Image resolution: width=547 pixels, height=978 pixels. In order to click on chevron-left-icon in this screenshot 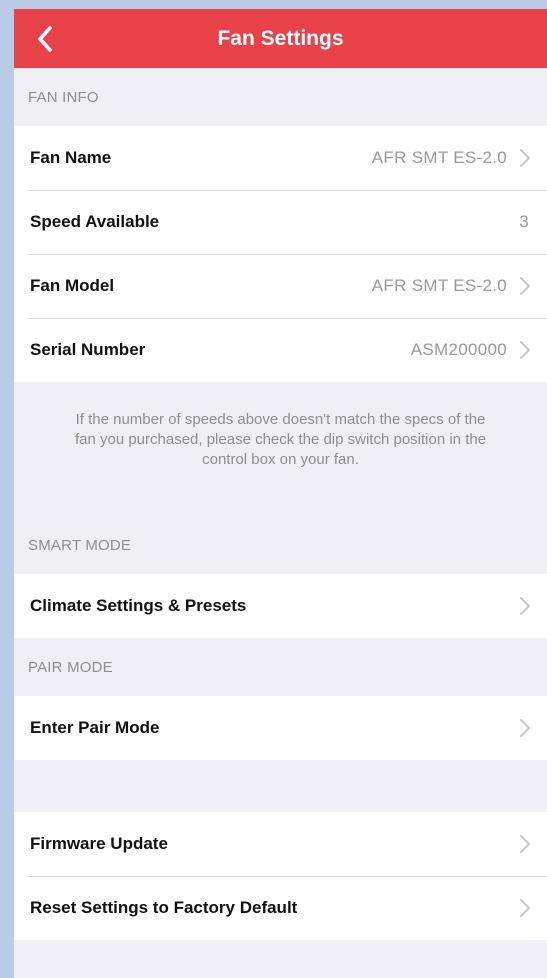, I will do `click(45, 39)`.